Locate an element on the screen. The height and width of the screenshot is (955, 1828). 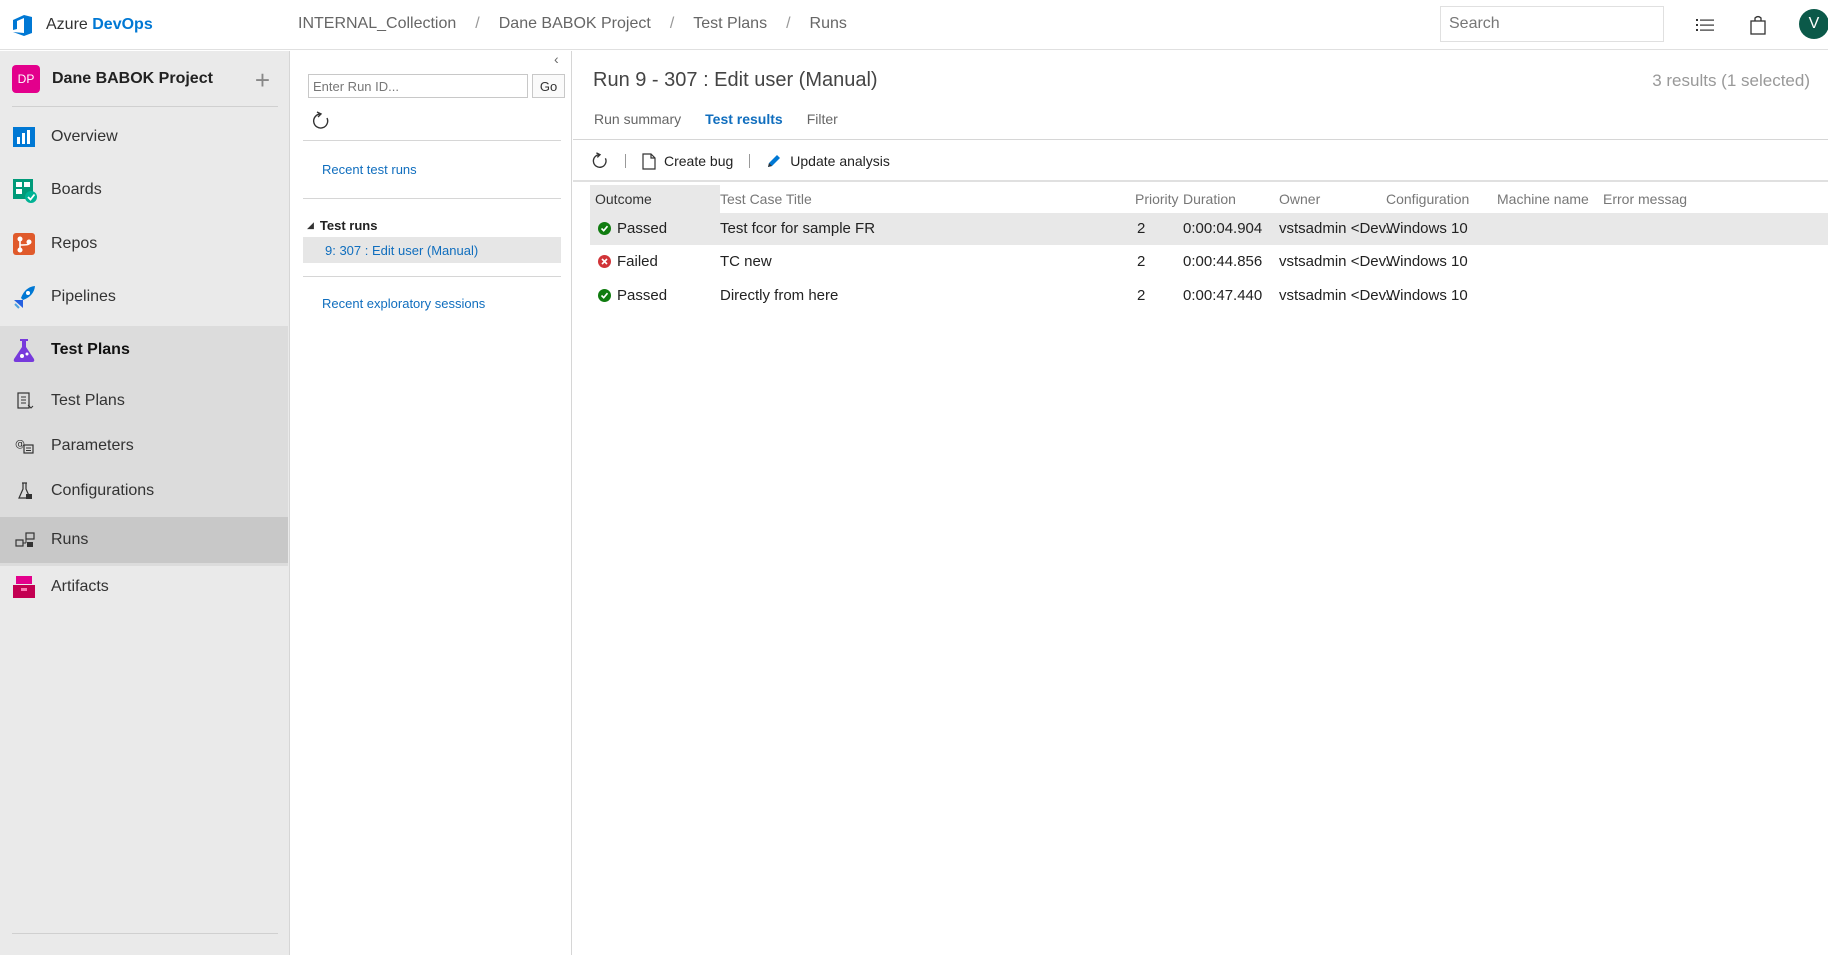
toolbar-separator is located at coordinates (750, 161).